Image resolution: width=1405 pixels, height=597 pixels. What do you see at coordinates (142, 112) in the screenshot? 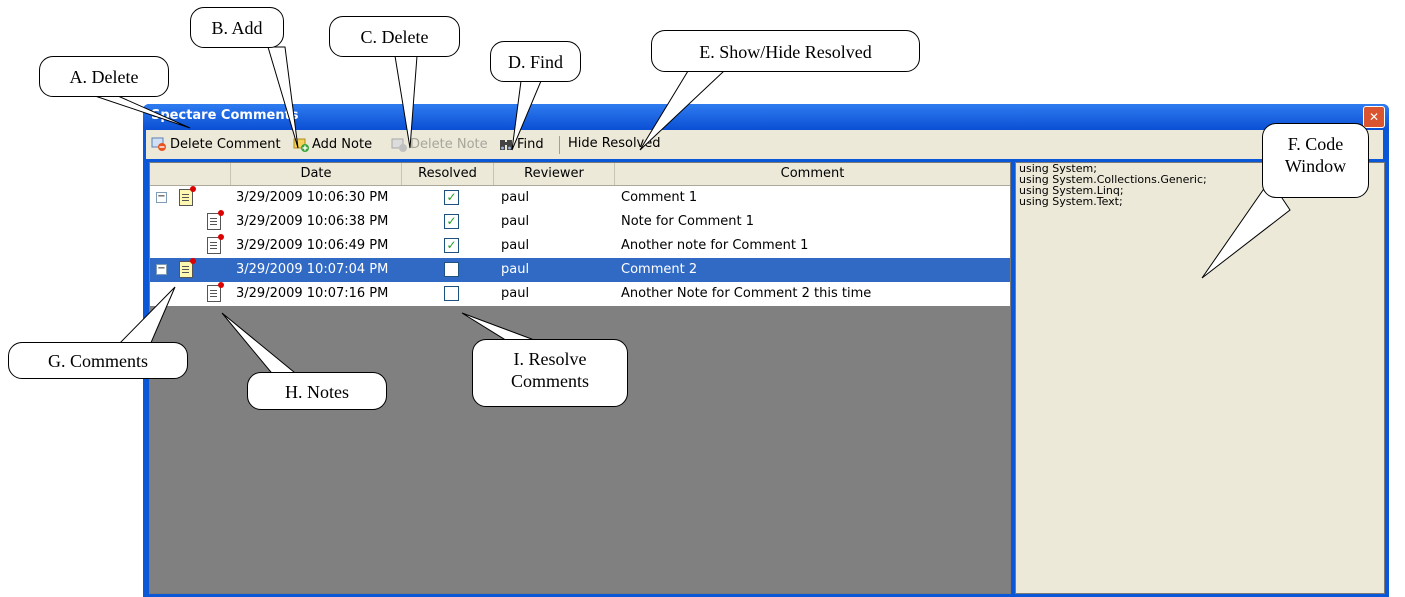
I see `pointer-a` at bounding box center [142, 112].